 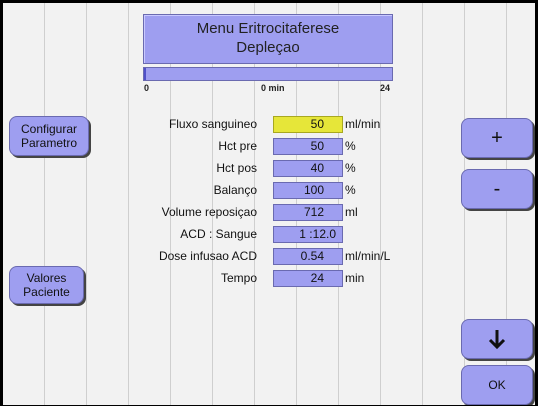 I want to click on decrease-button: -, so click(x=497, y=189).